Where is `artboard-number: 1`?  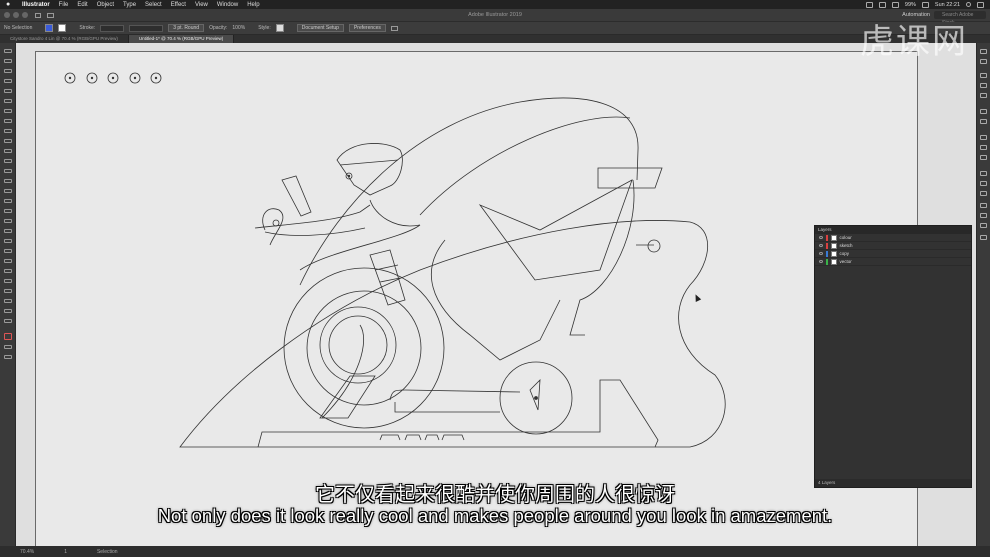 artboard-number: 1 is located at coordinates (65, 552).